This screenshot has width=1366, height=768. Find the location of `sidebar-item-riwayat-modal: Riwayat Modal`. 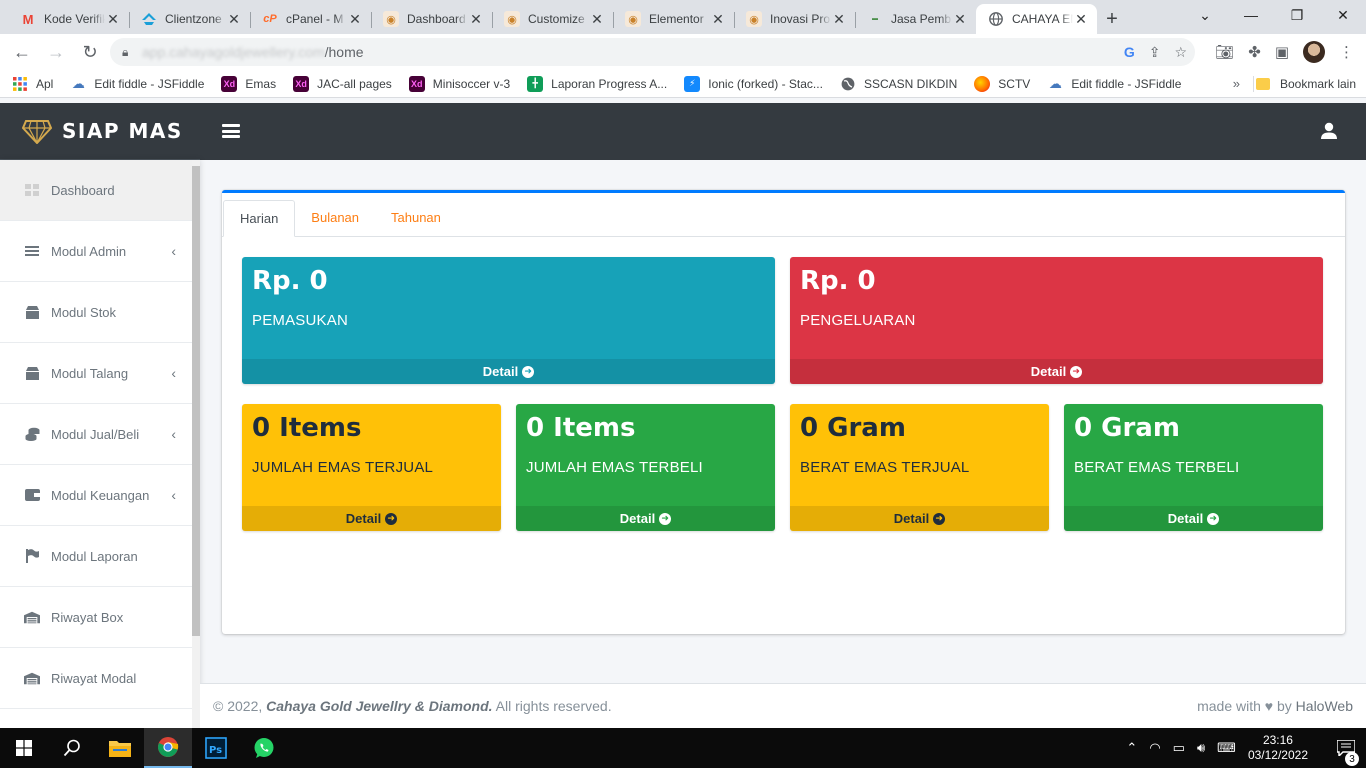

sidebar-item-riwayat-modal: Riwayat Modal is located at coordinates (96, 678).